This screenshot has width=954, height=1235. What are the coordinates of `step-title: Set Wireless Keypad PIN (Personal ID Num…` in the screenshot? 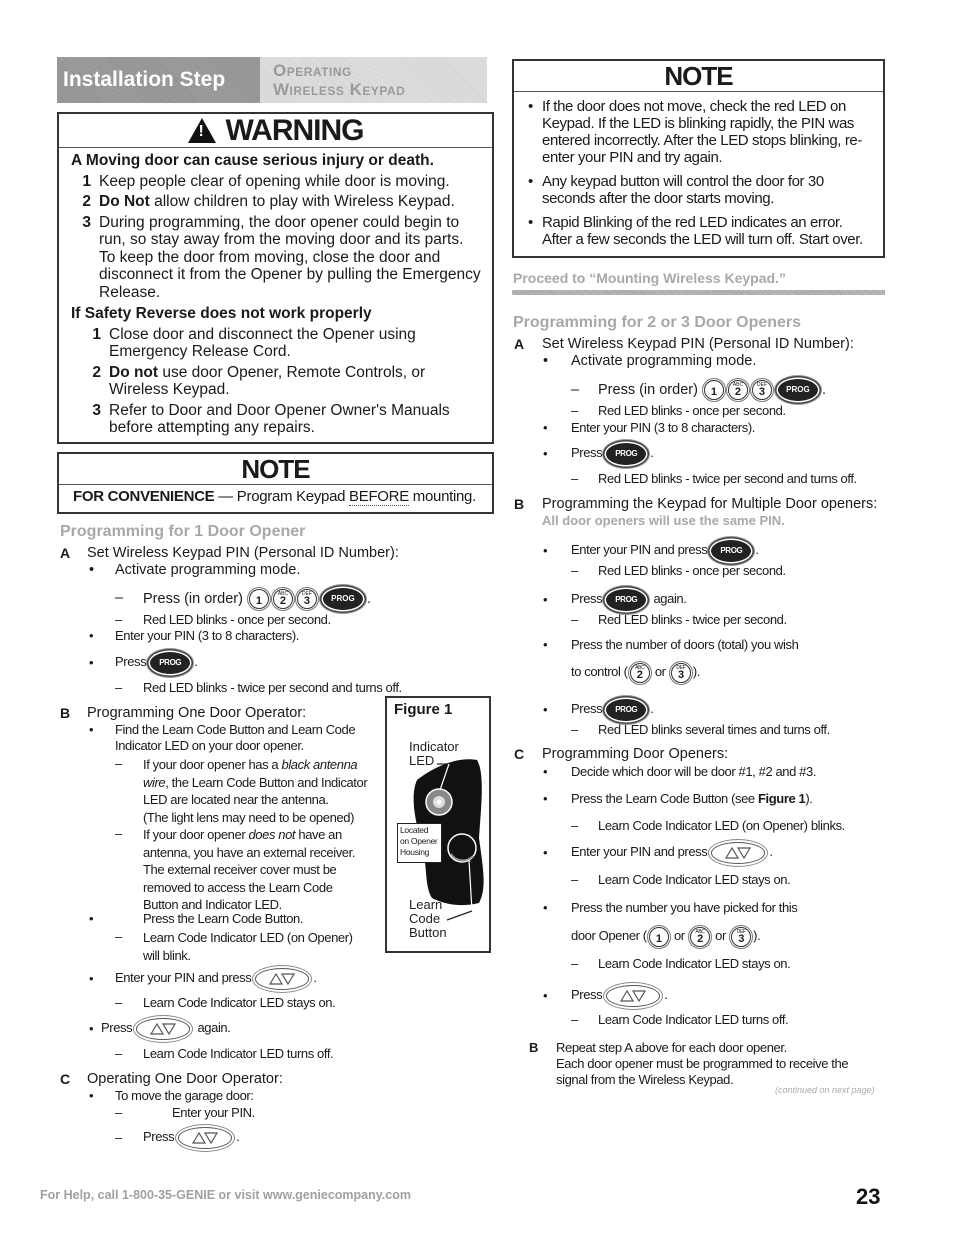 It's located at (243, 553).